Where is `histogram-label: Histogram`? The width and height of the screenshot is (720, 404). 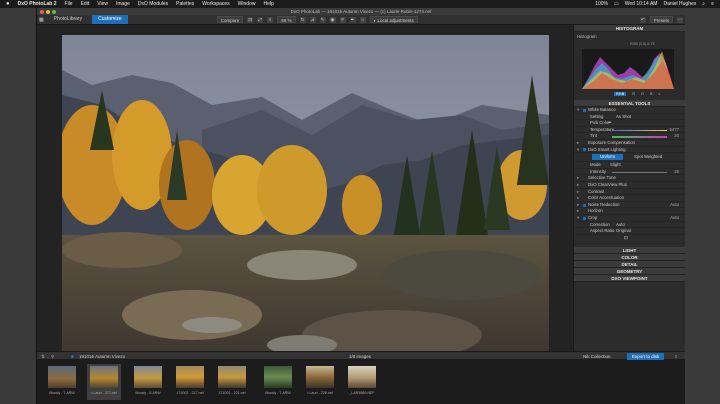
histogram-label: Histogram is located at coordinates (587, 36).